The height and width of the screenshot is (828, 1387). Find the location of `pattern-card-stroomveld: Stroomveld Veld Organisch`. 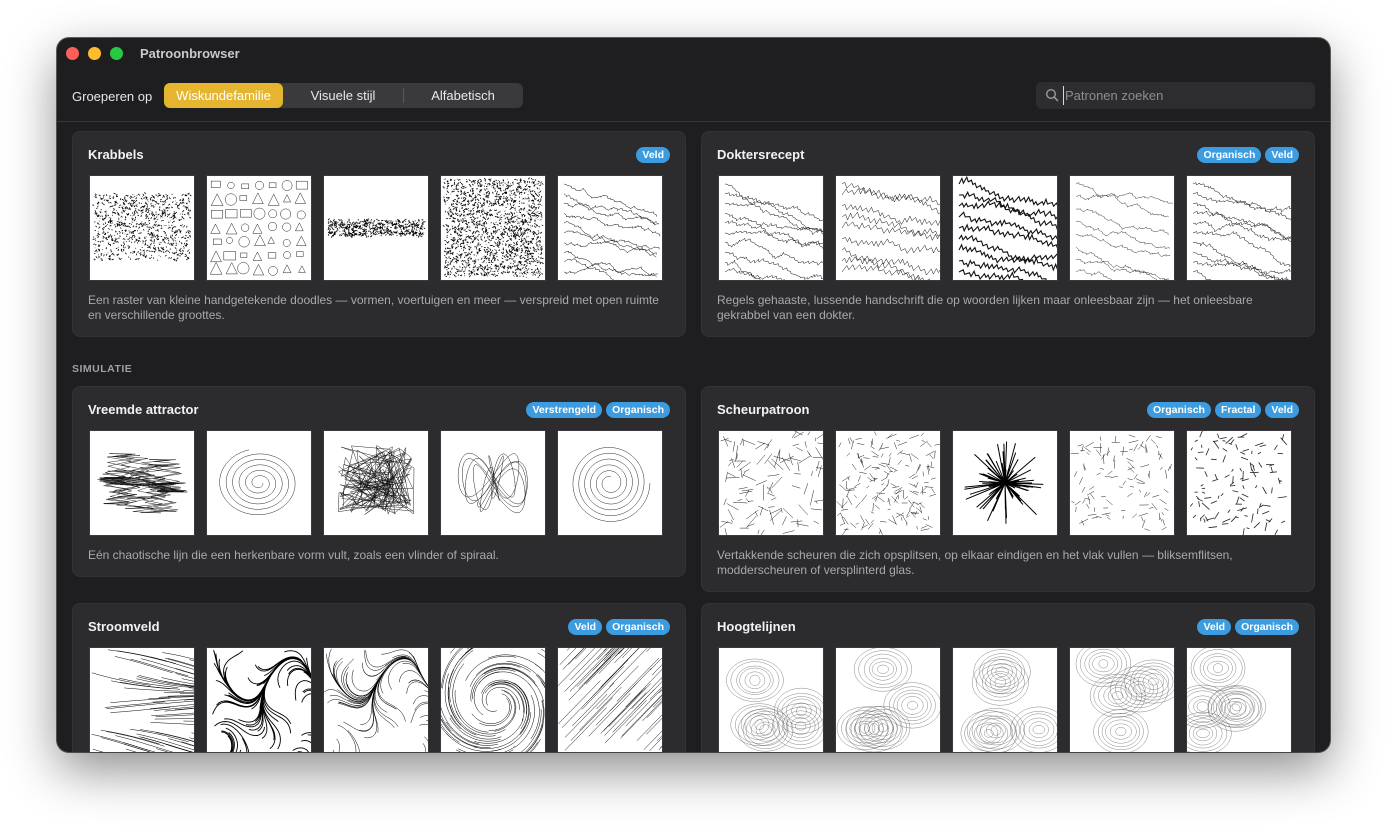

pattern-card-stroomveld: Stroomveld Veld Organisch is located at coordinates (379, 677).